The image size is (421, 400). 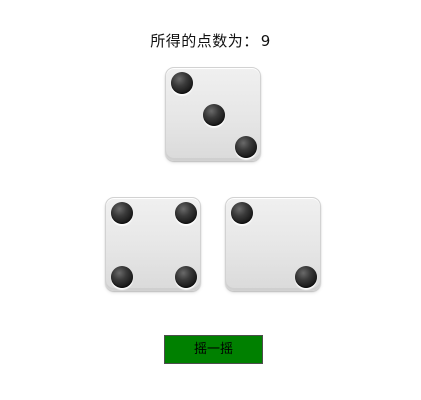 I want to click on points-result: 所得的点数为： 9, so click(x=210, y=41).